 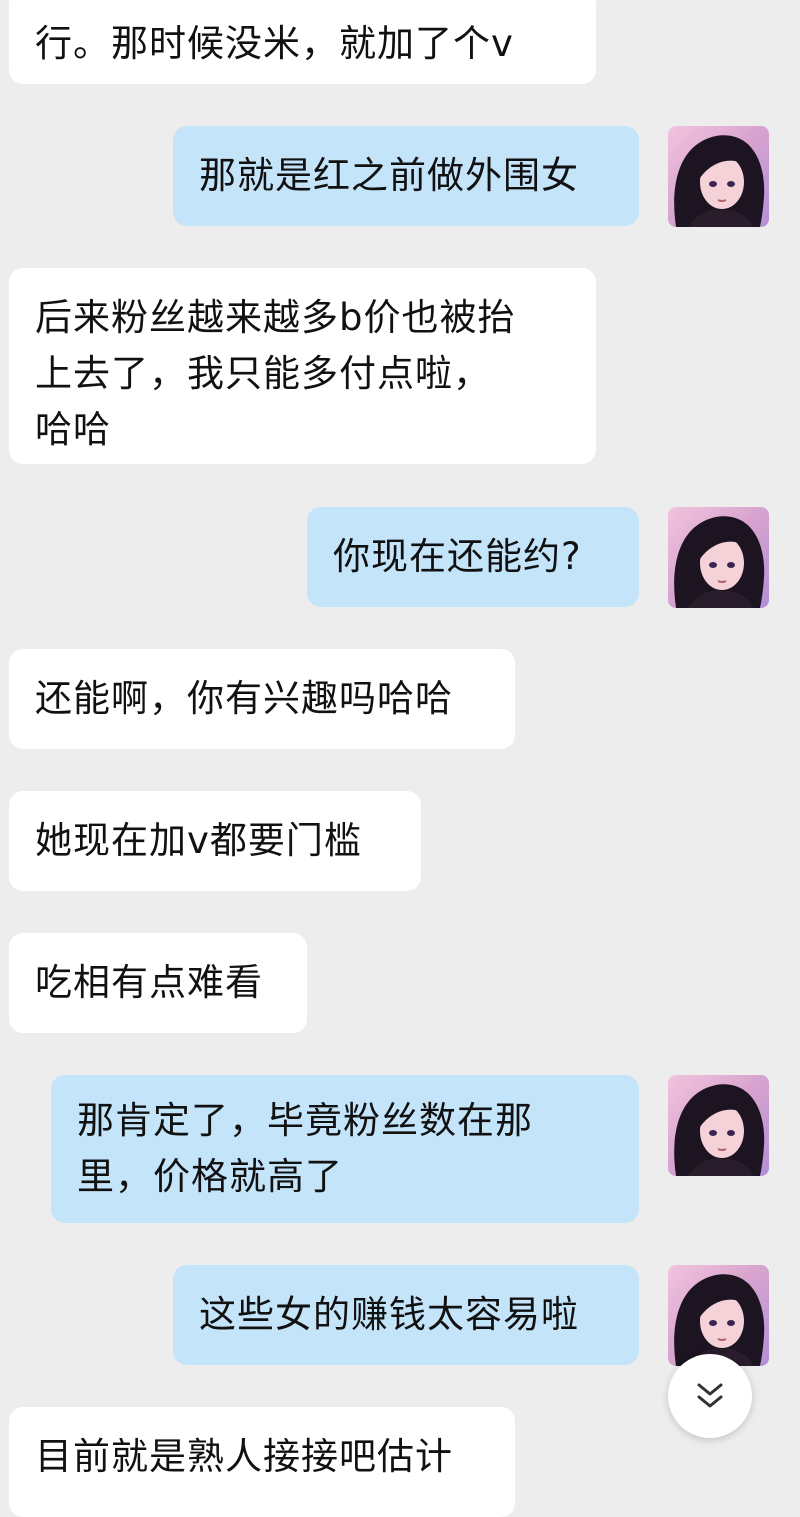 I want to click on scroll-to-bottom-button, so click(x=710, y=1396).